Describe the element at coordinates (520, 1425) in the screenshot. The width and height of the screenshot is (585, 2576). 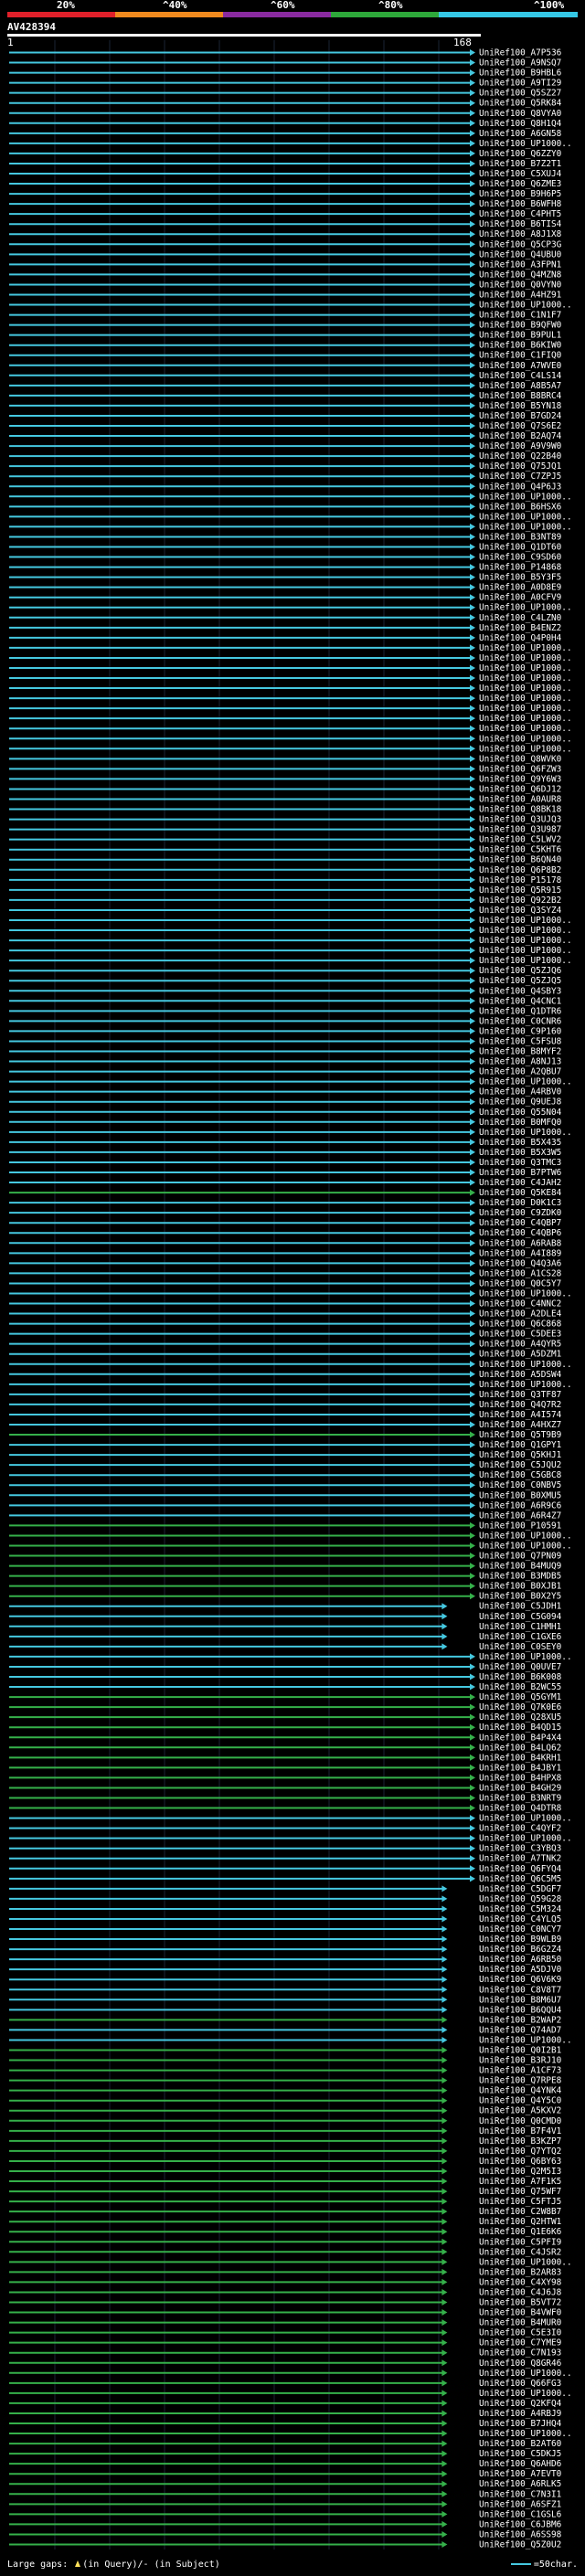
I see `hit-label: UniRef100_A4HXZ7` at that location.